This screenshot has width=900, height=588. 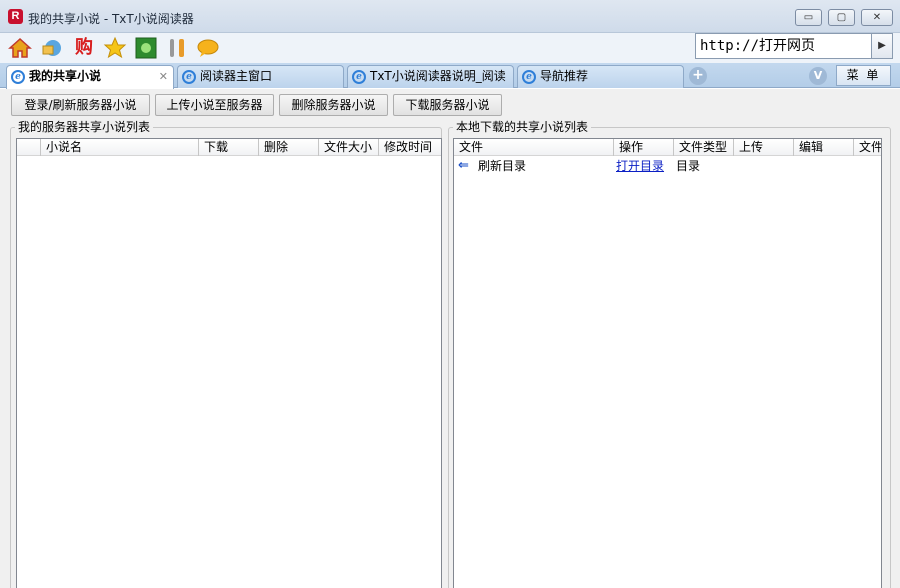 I want to click on settings-icon, so click(x=52, y=48).